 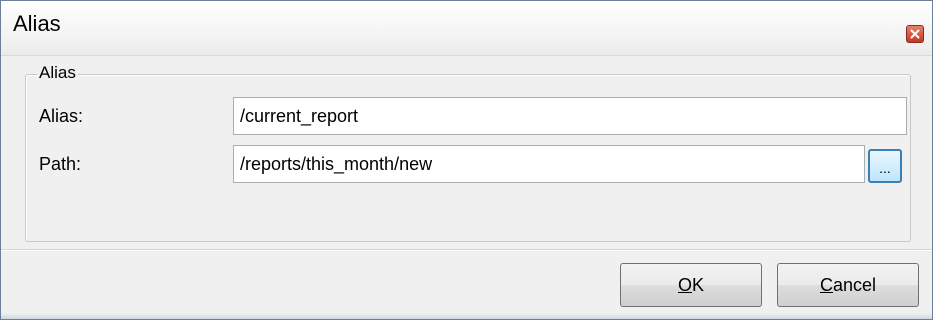 What do you see at coordinates (854, 285) in the screenshot?
I see `cancel-label-rest: ancel` at bounding box center [854, 285].